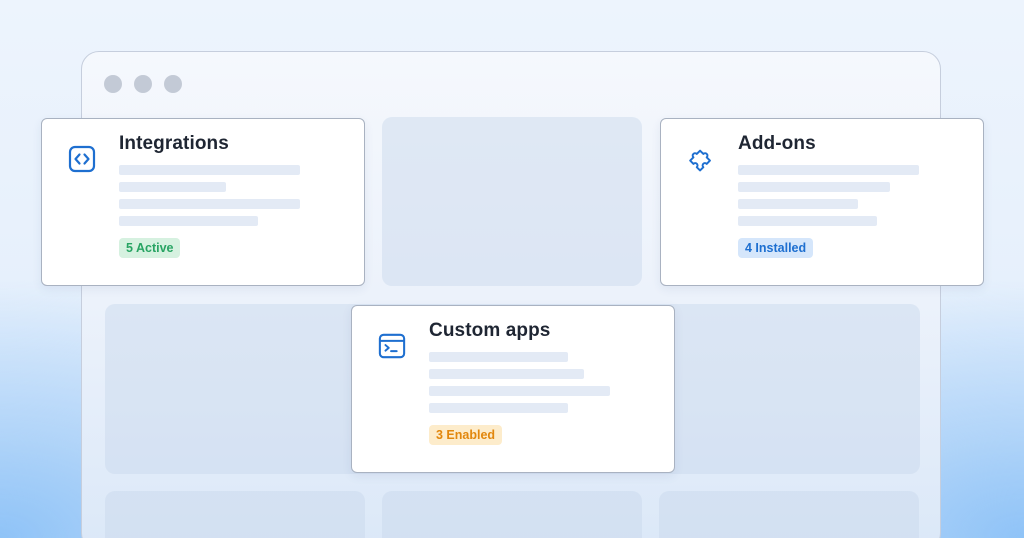  What do you see at coordinates (150, 248) in the screenshot?
I see `status-badge: 5 Active` at bounding box center [150, 248].